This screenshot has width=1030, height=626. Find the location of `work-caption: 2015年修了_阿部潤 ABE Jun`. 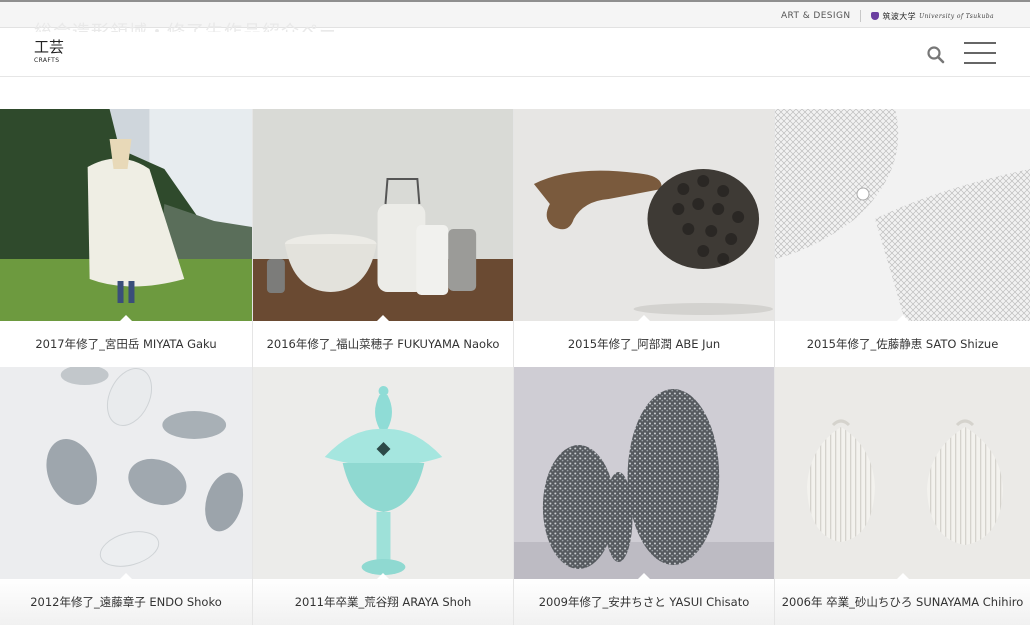

work-caption: 2015年修了_阿部潤 ABE Jun is located at coordinates (644, 344).